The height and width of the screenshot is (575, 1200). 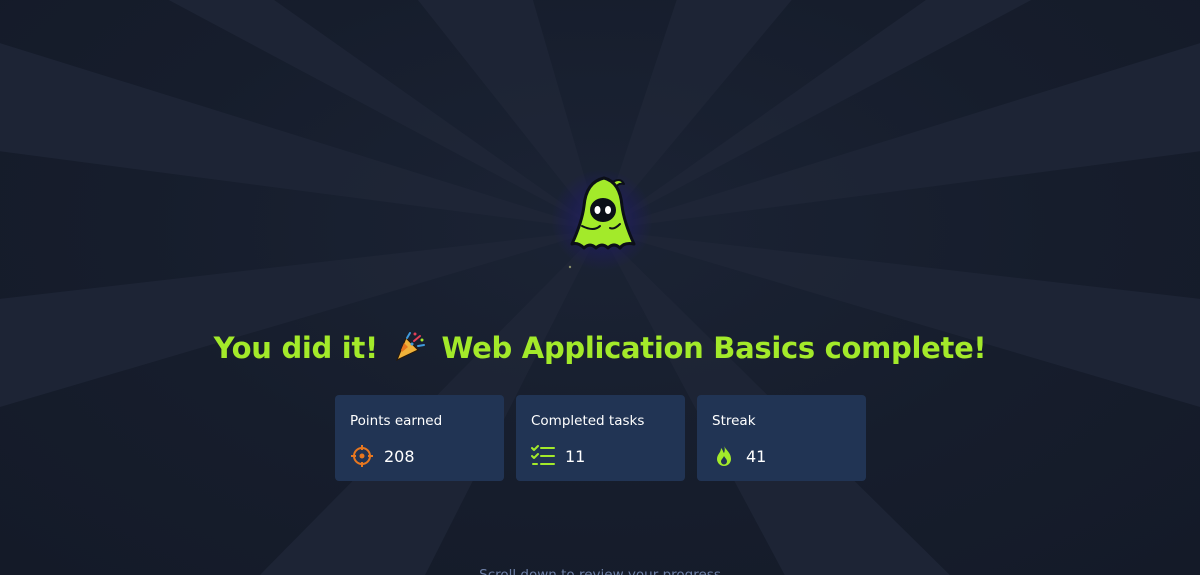 I want to click on checklist-icon, so click(x=543, y=455).